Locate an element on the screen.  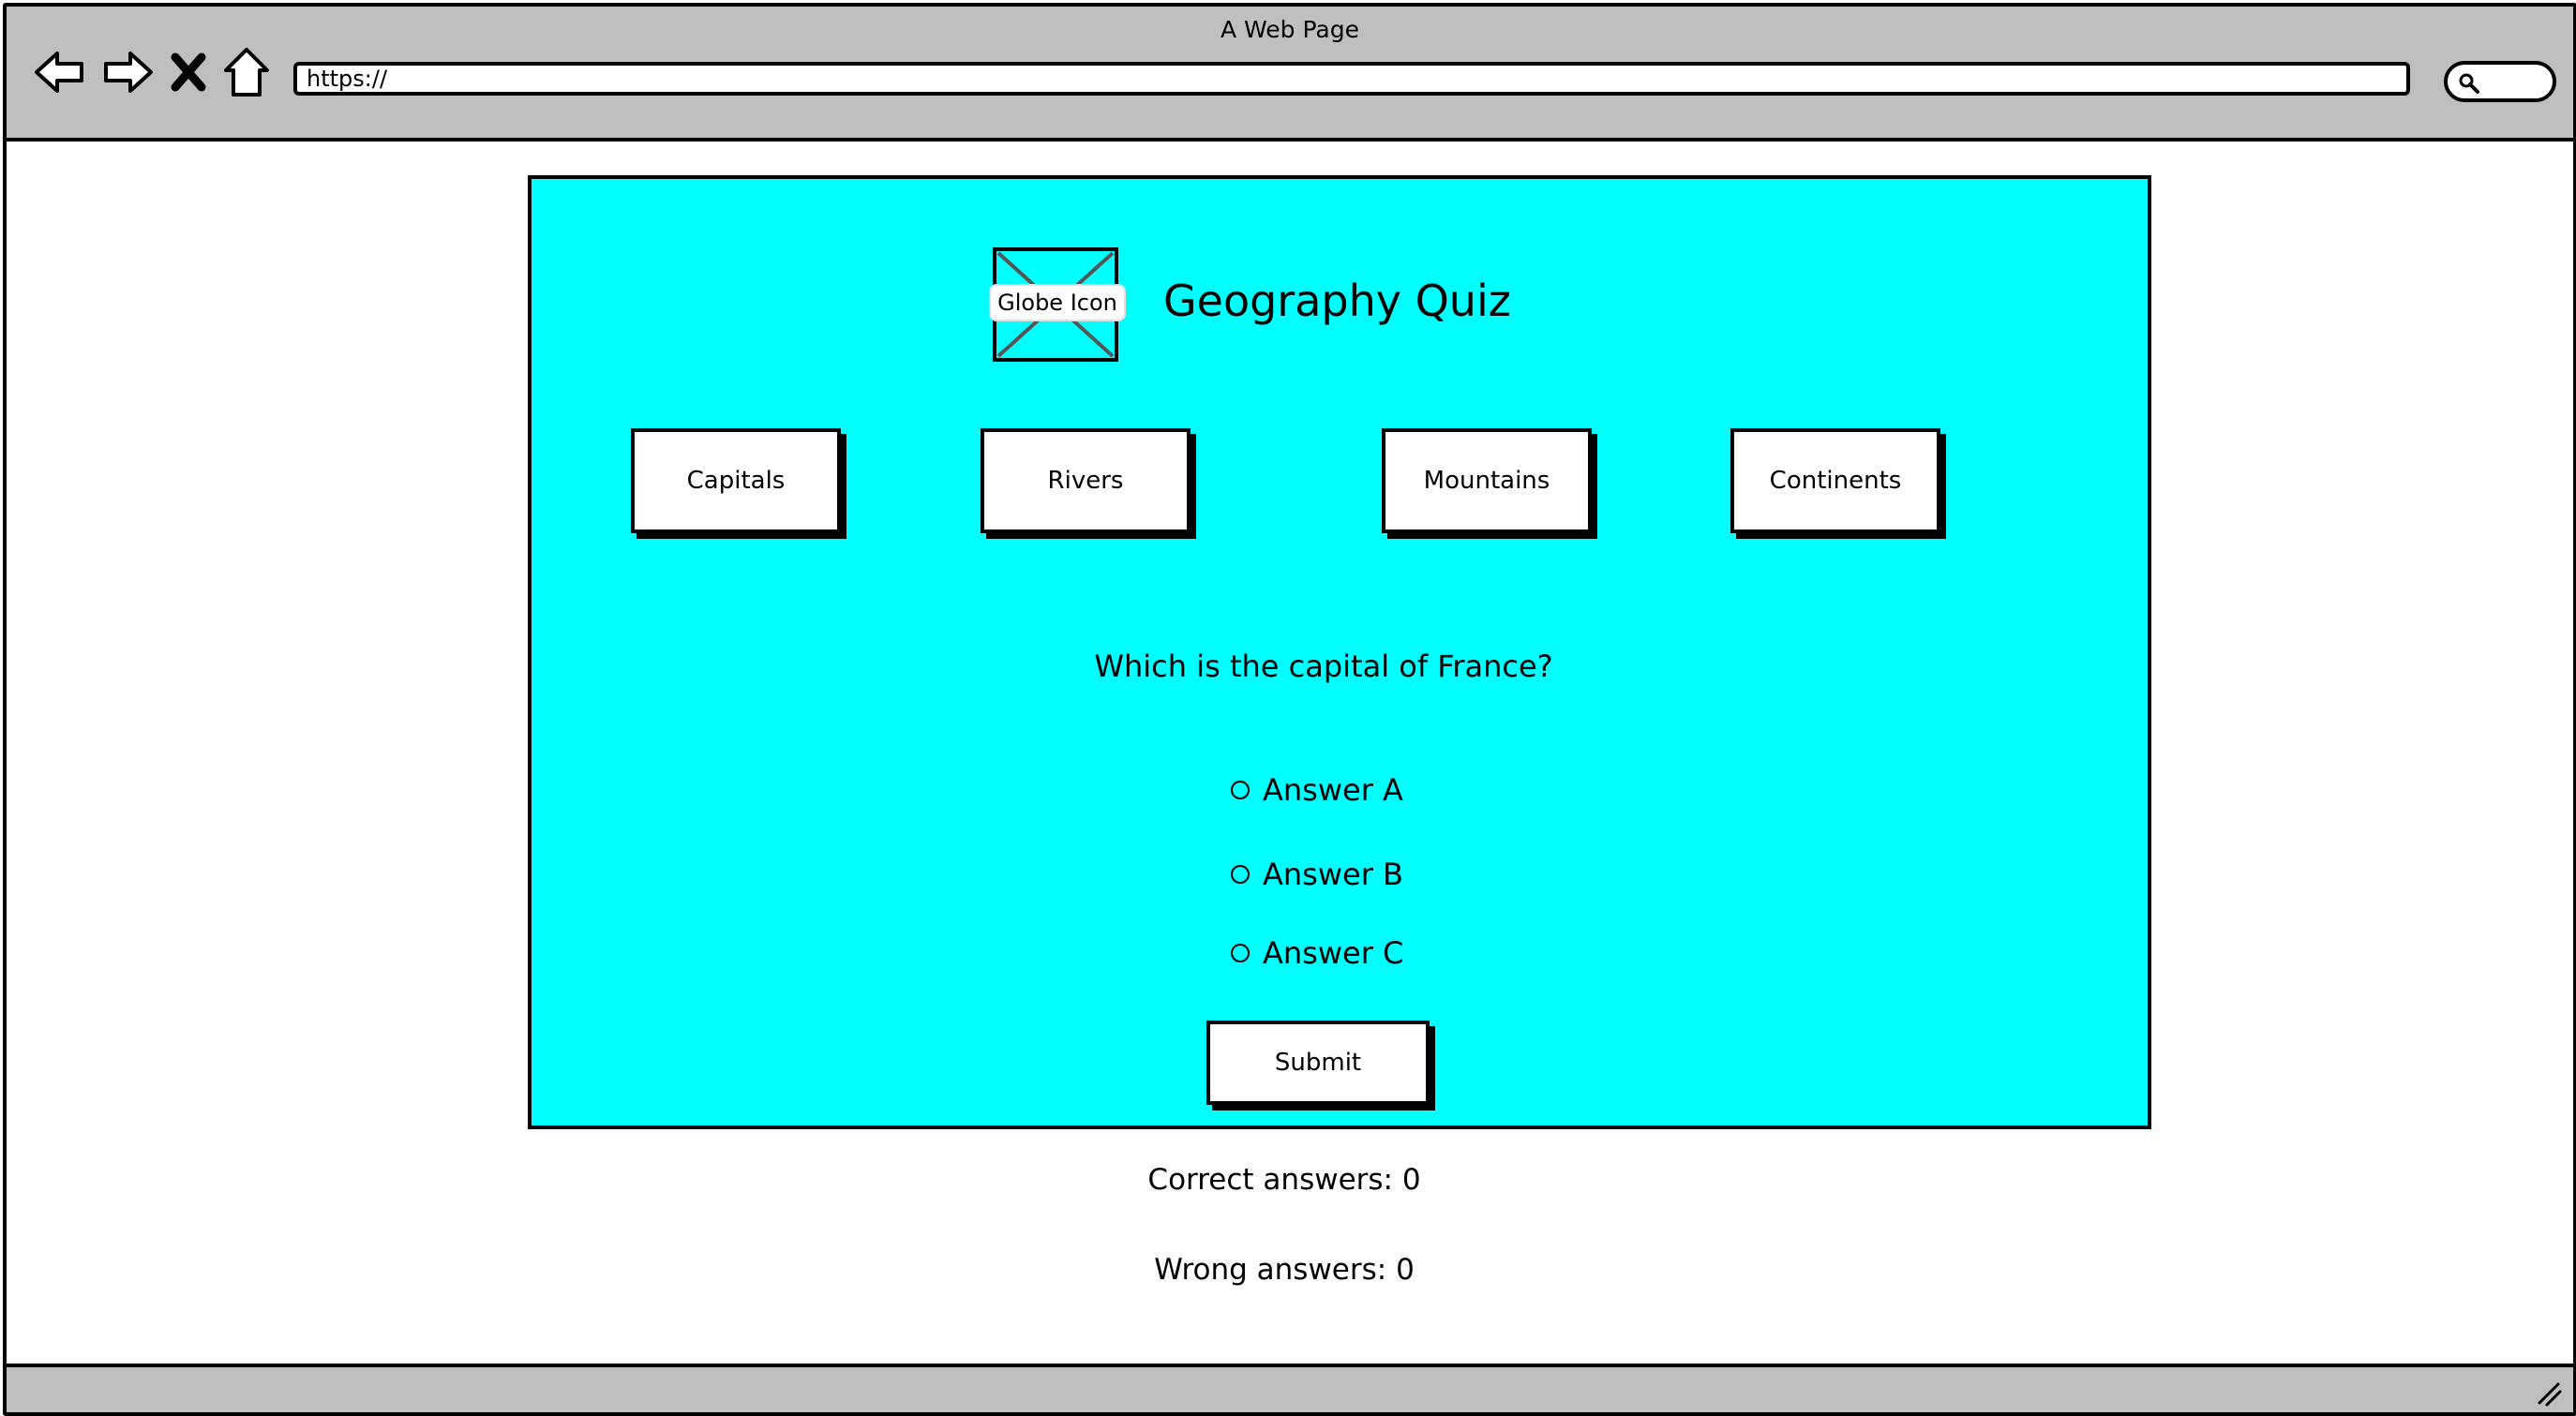
resize-grip-icon is located at coordinates (2549, 1393).